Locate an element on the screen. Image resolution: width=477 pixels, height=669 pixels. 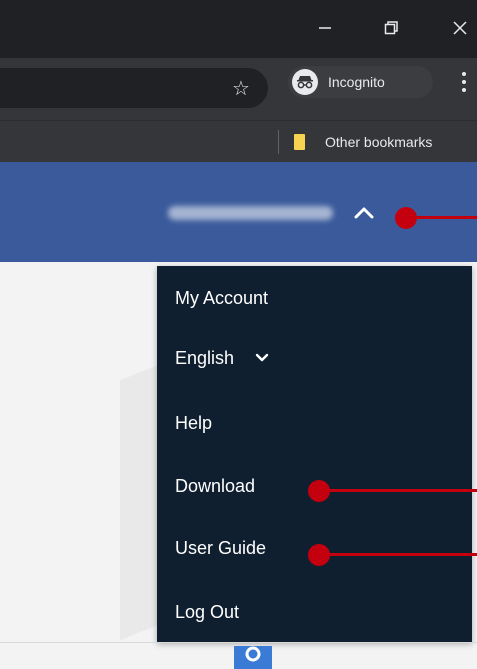
menu-item-label: Log Out is located at coordinates (207, 611).